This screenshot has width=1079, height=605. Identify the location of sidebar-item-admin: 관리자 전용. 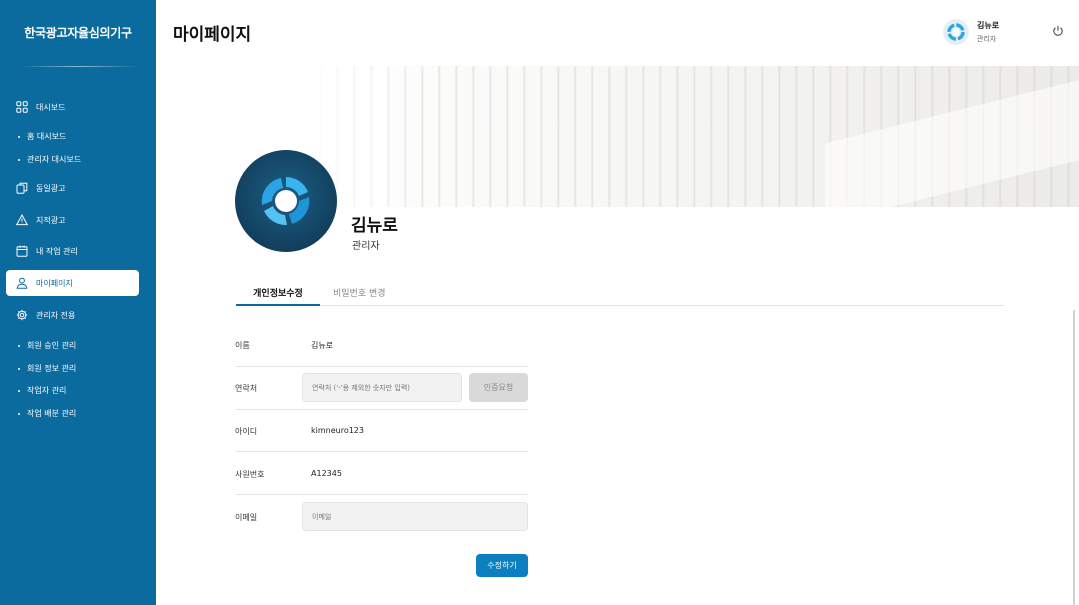
(72, 315).